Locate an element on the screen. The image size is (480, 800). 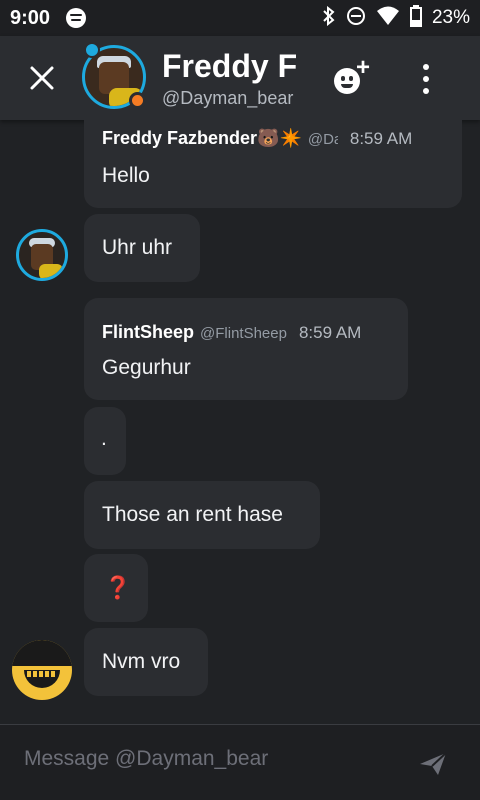
message-input: Message @Dayman_bear is located at coordinates (146, 759).